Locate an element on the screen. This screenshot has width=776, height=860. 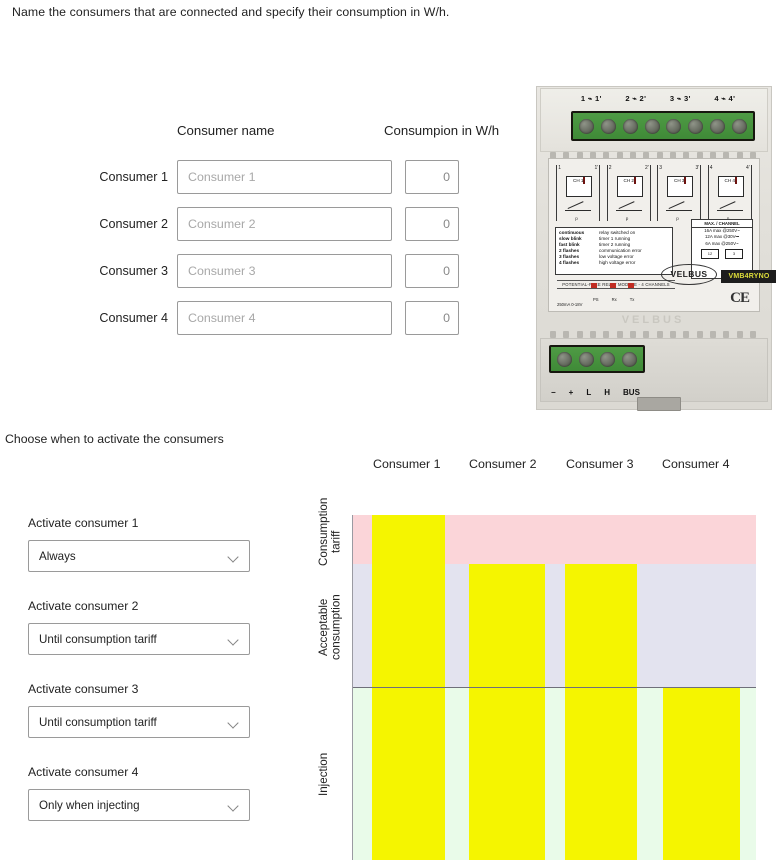
channel-diagram-1: 1 1' CH 1 p is located at coordinates (578, 193).